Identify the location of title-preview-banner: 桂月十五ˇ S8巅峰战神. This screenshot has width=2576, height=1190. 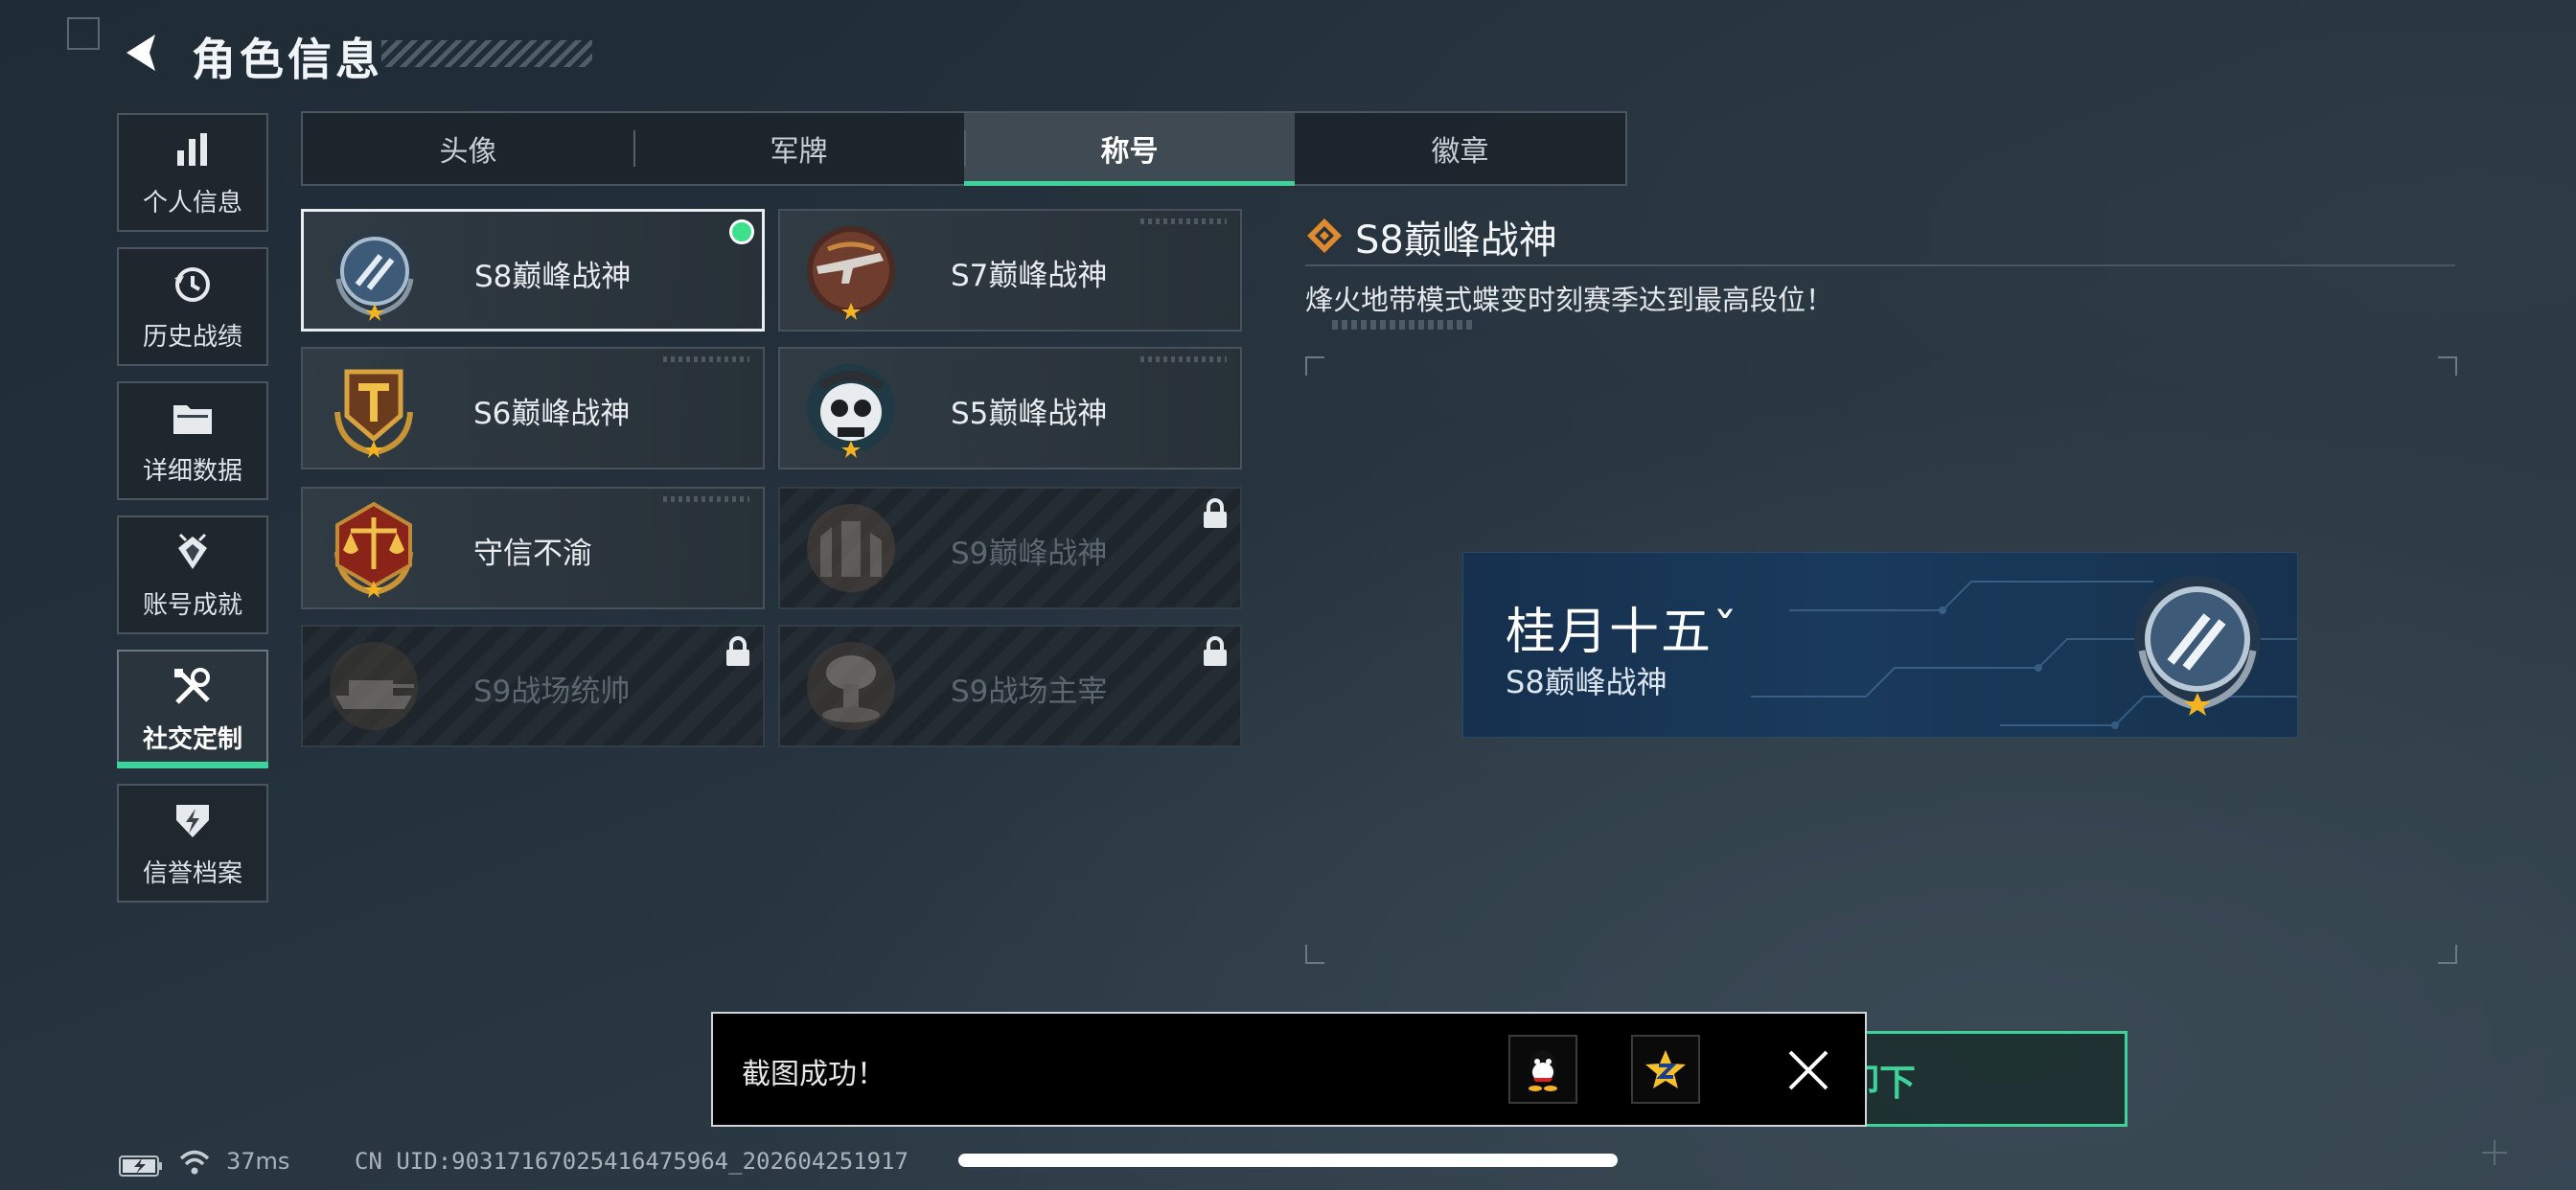
(1880, 645).